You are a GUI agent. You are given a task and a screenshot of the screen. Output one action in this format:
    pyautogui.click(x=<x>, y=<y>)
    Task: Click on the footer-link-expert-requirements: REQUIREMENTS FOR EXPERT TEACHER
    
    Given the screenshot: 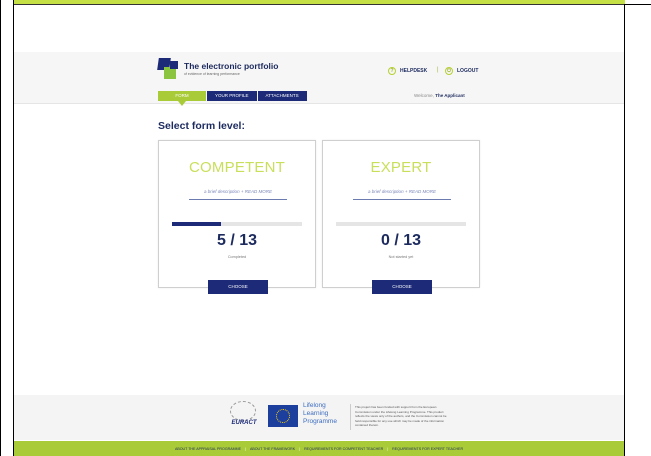 What is the action you would take?
    pyautogui.click(x=427, y=449)
    